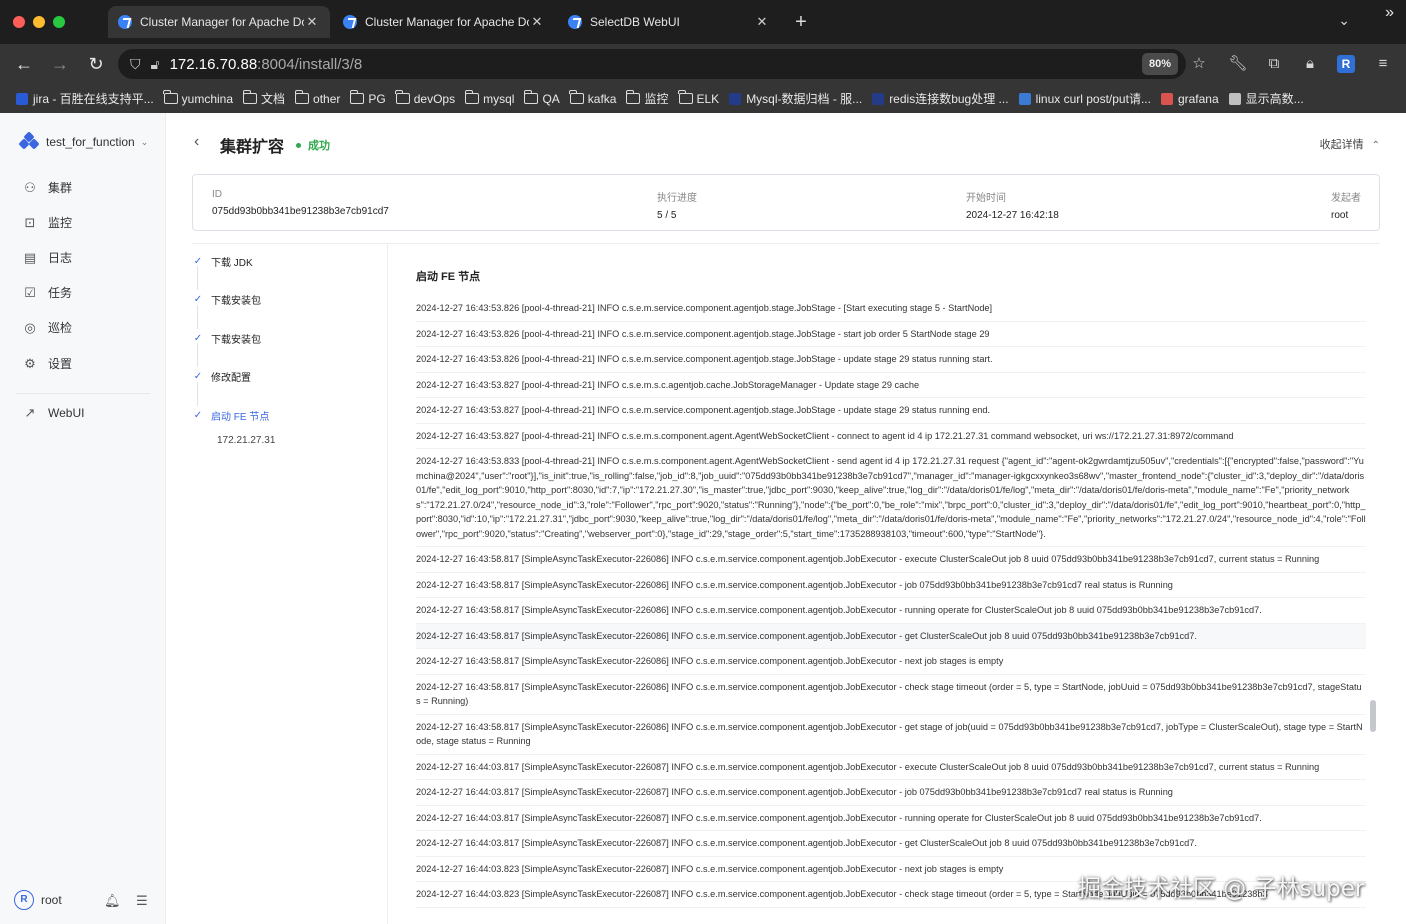  What do you see at coordinates (232, 263) in the screenshot?
I see `step-label: 下载 JDK` at bounding box center [232, 263].